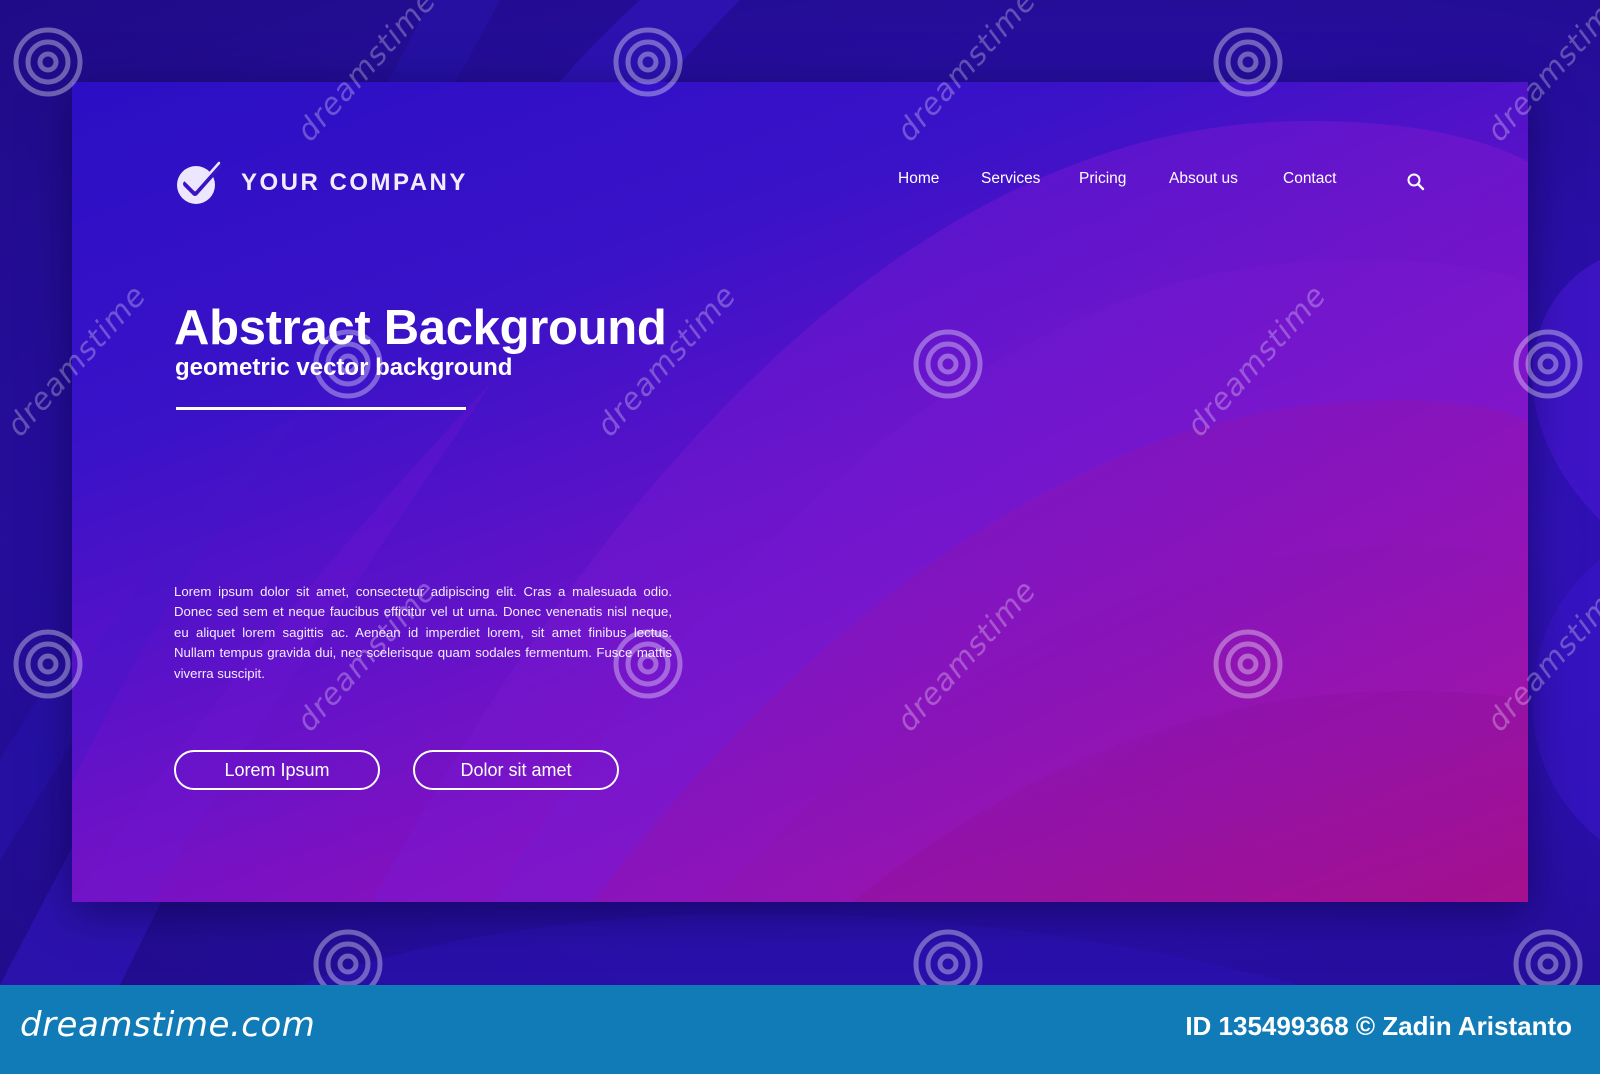  What do you see at coordinates (167, 1025) in the screenshot?
I see `footer-logo: dreamstime.com` at bounding box center [167, 1025].